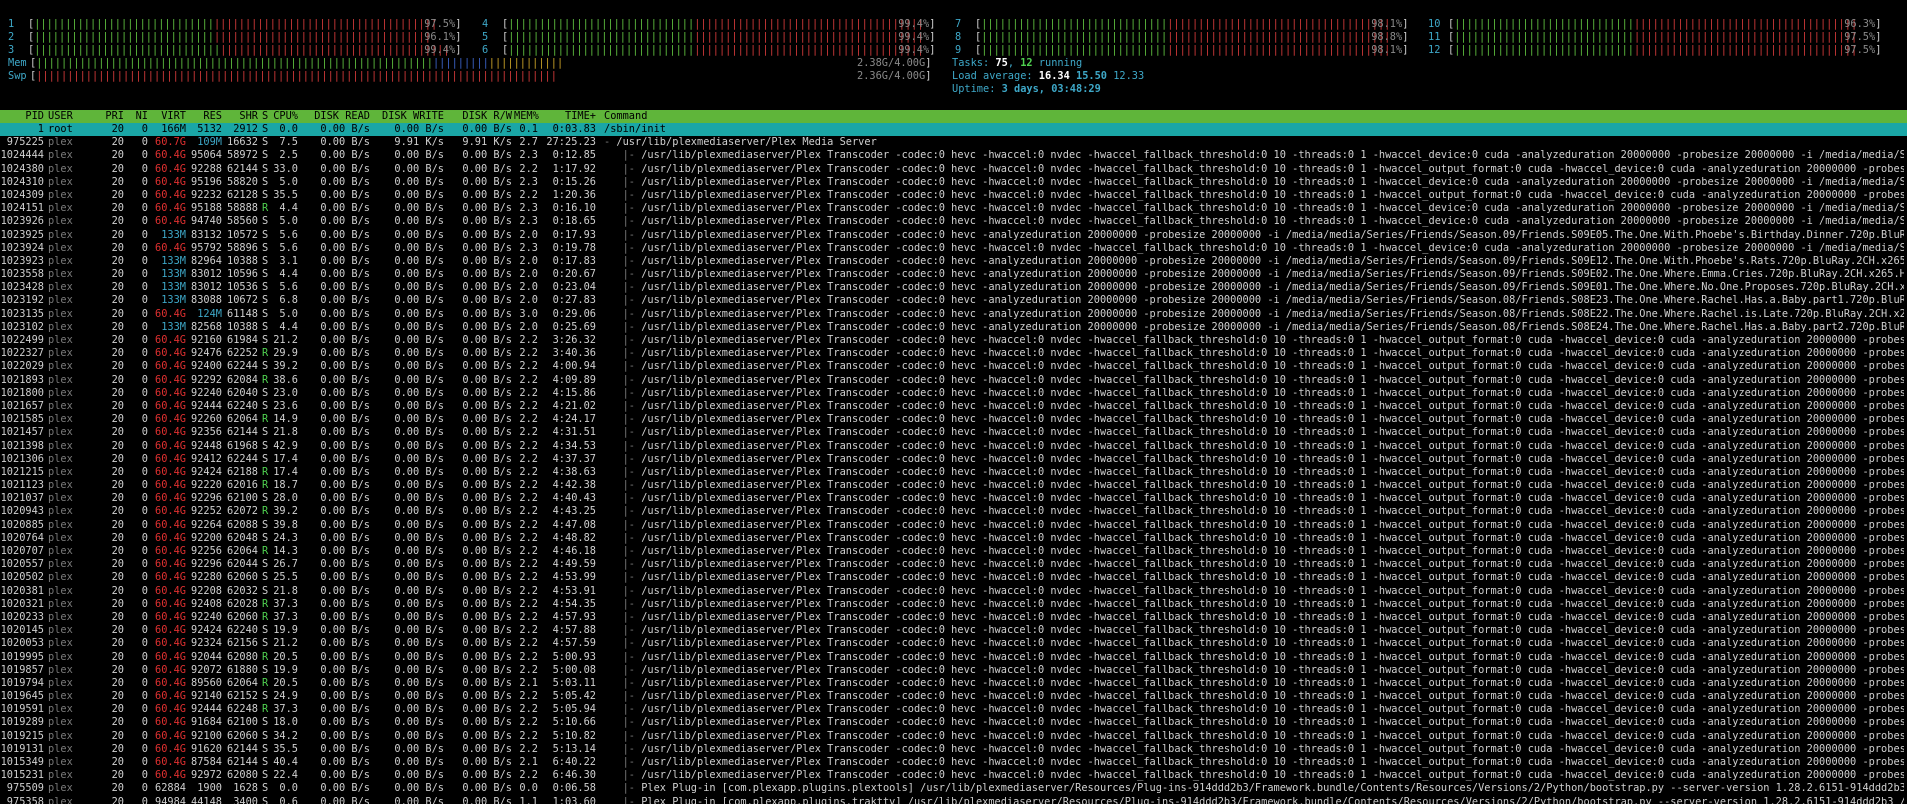  Describe the element at coordinates (623, 155) in the screenshot. I see `tree-branch: |-` at that location.